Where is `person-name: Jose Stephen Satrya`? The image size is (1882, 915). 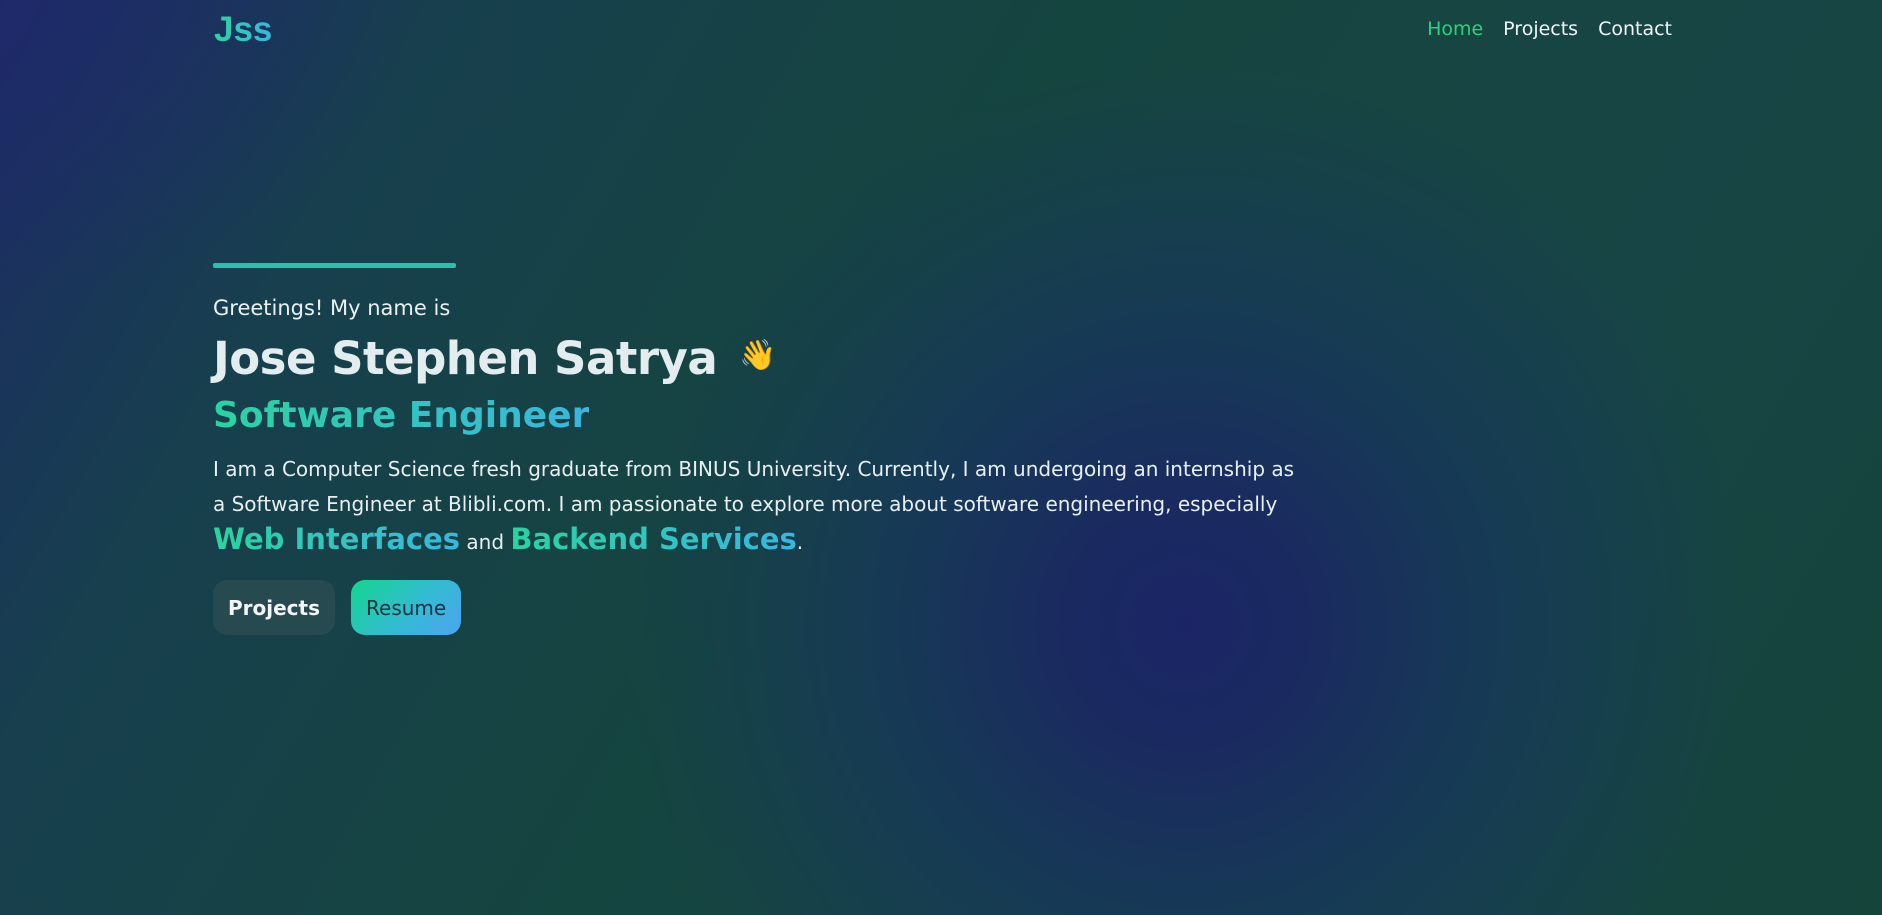
person-name: Jose Stephen Satrya is located at coordinates (465, 358).